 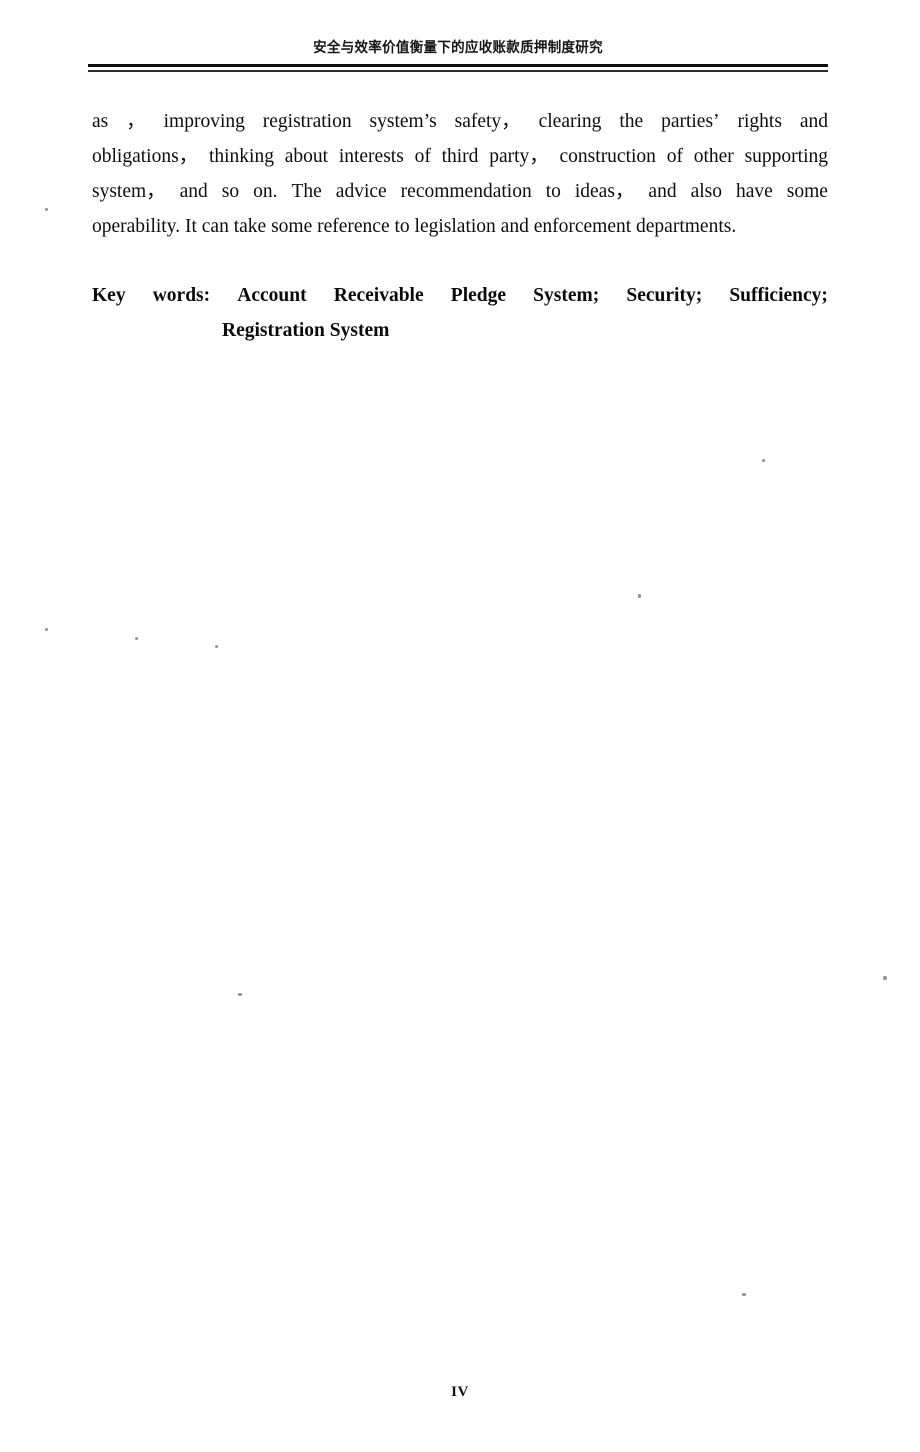 I want to click on body-line-4-word-1: operability., so click(x=136, y=226).